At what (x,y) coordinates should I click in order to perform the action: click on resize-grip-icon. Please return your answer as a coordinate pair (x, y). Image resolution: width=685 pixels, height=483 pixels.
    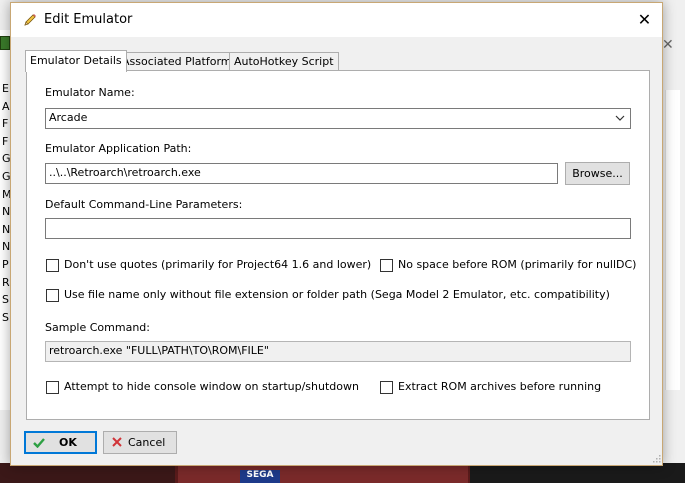
    Looking at the image, I should click on (656, 458).